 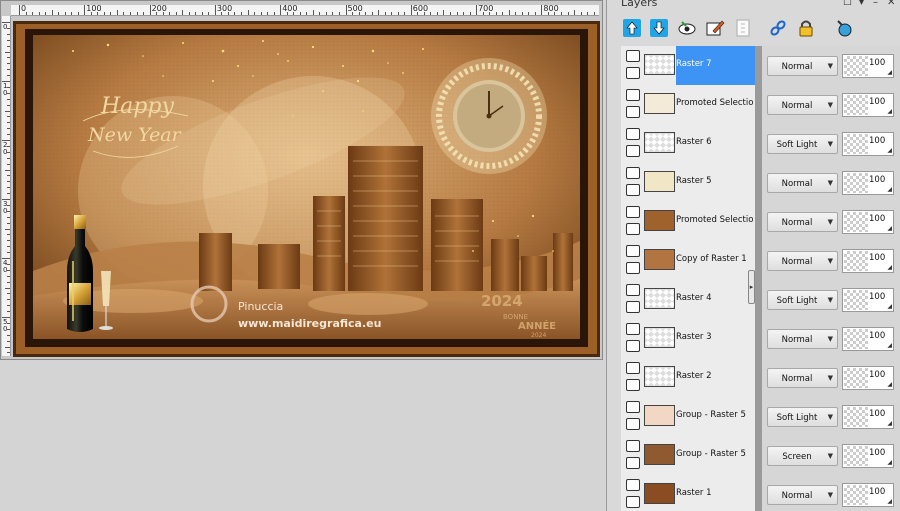 What do you see at coordinates (875, 4) in the screenshot?
I see `pin-icon: –` at bounding box center [875, 4].